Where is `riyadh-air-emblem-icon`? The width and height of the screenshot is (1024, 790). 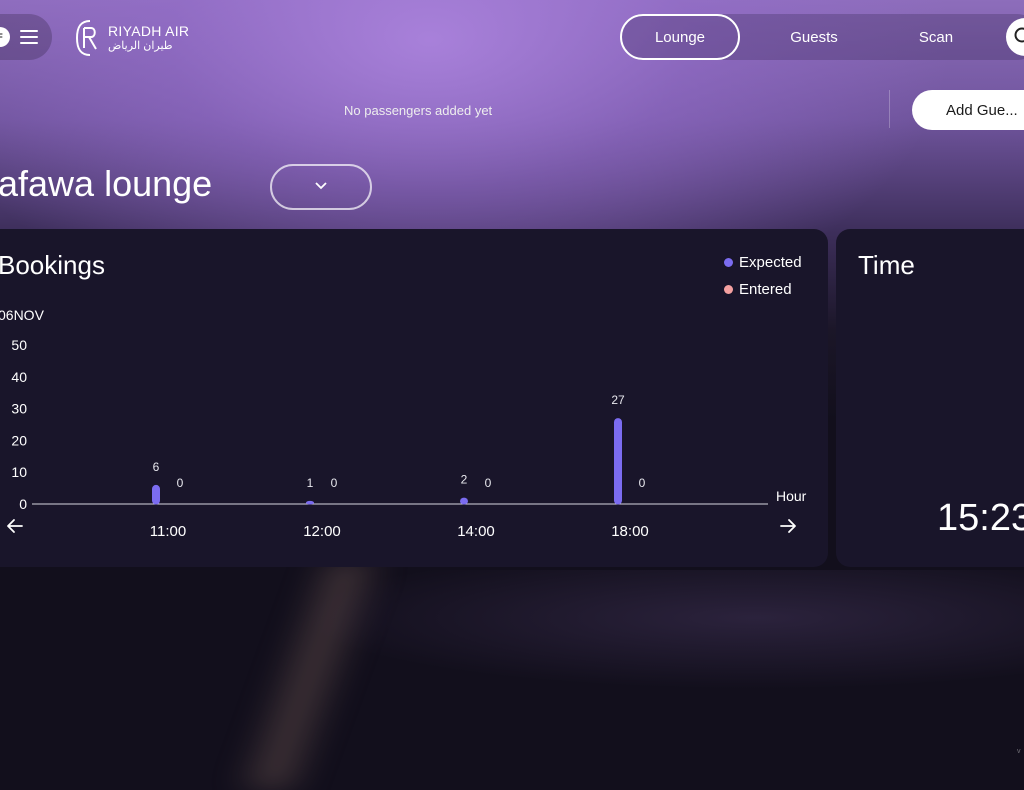
riyadh-air-emblem-icon is located at coordinates (88, 38).